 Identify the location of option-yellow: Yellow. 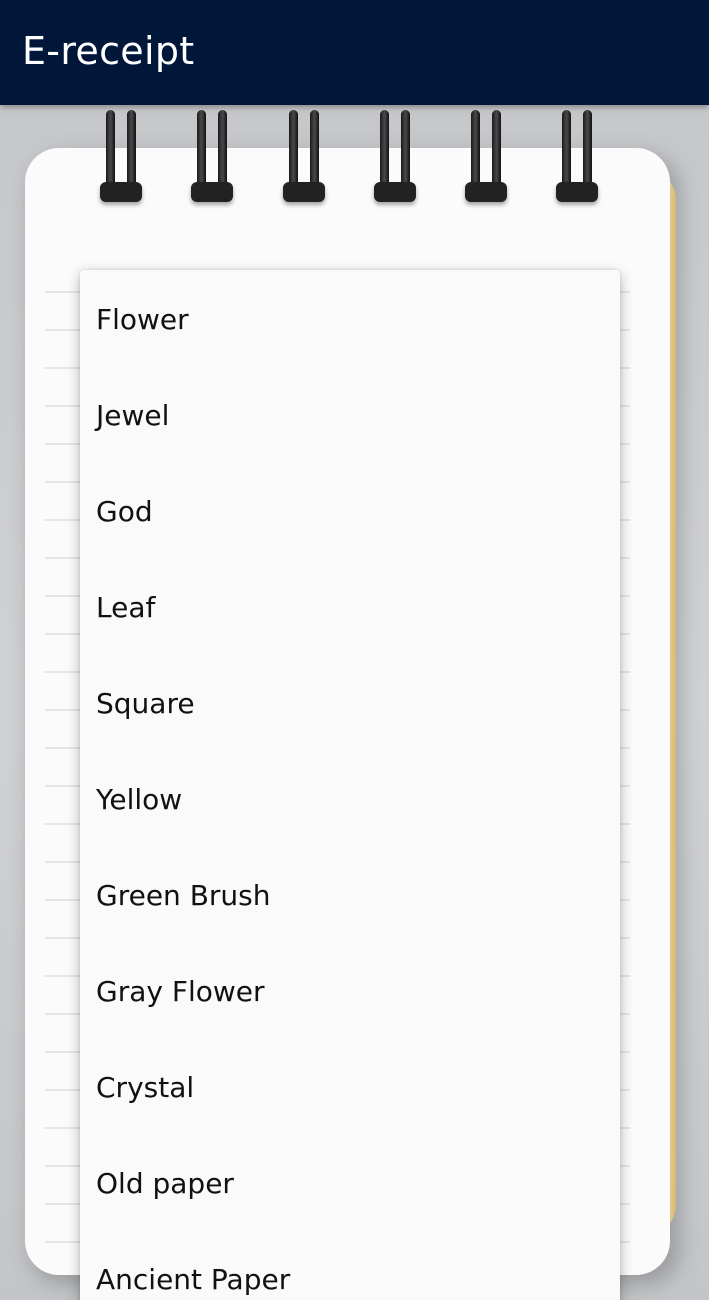
(350, 800).